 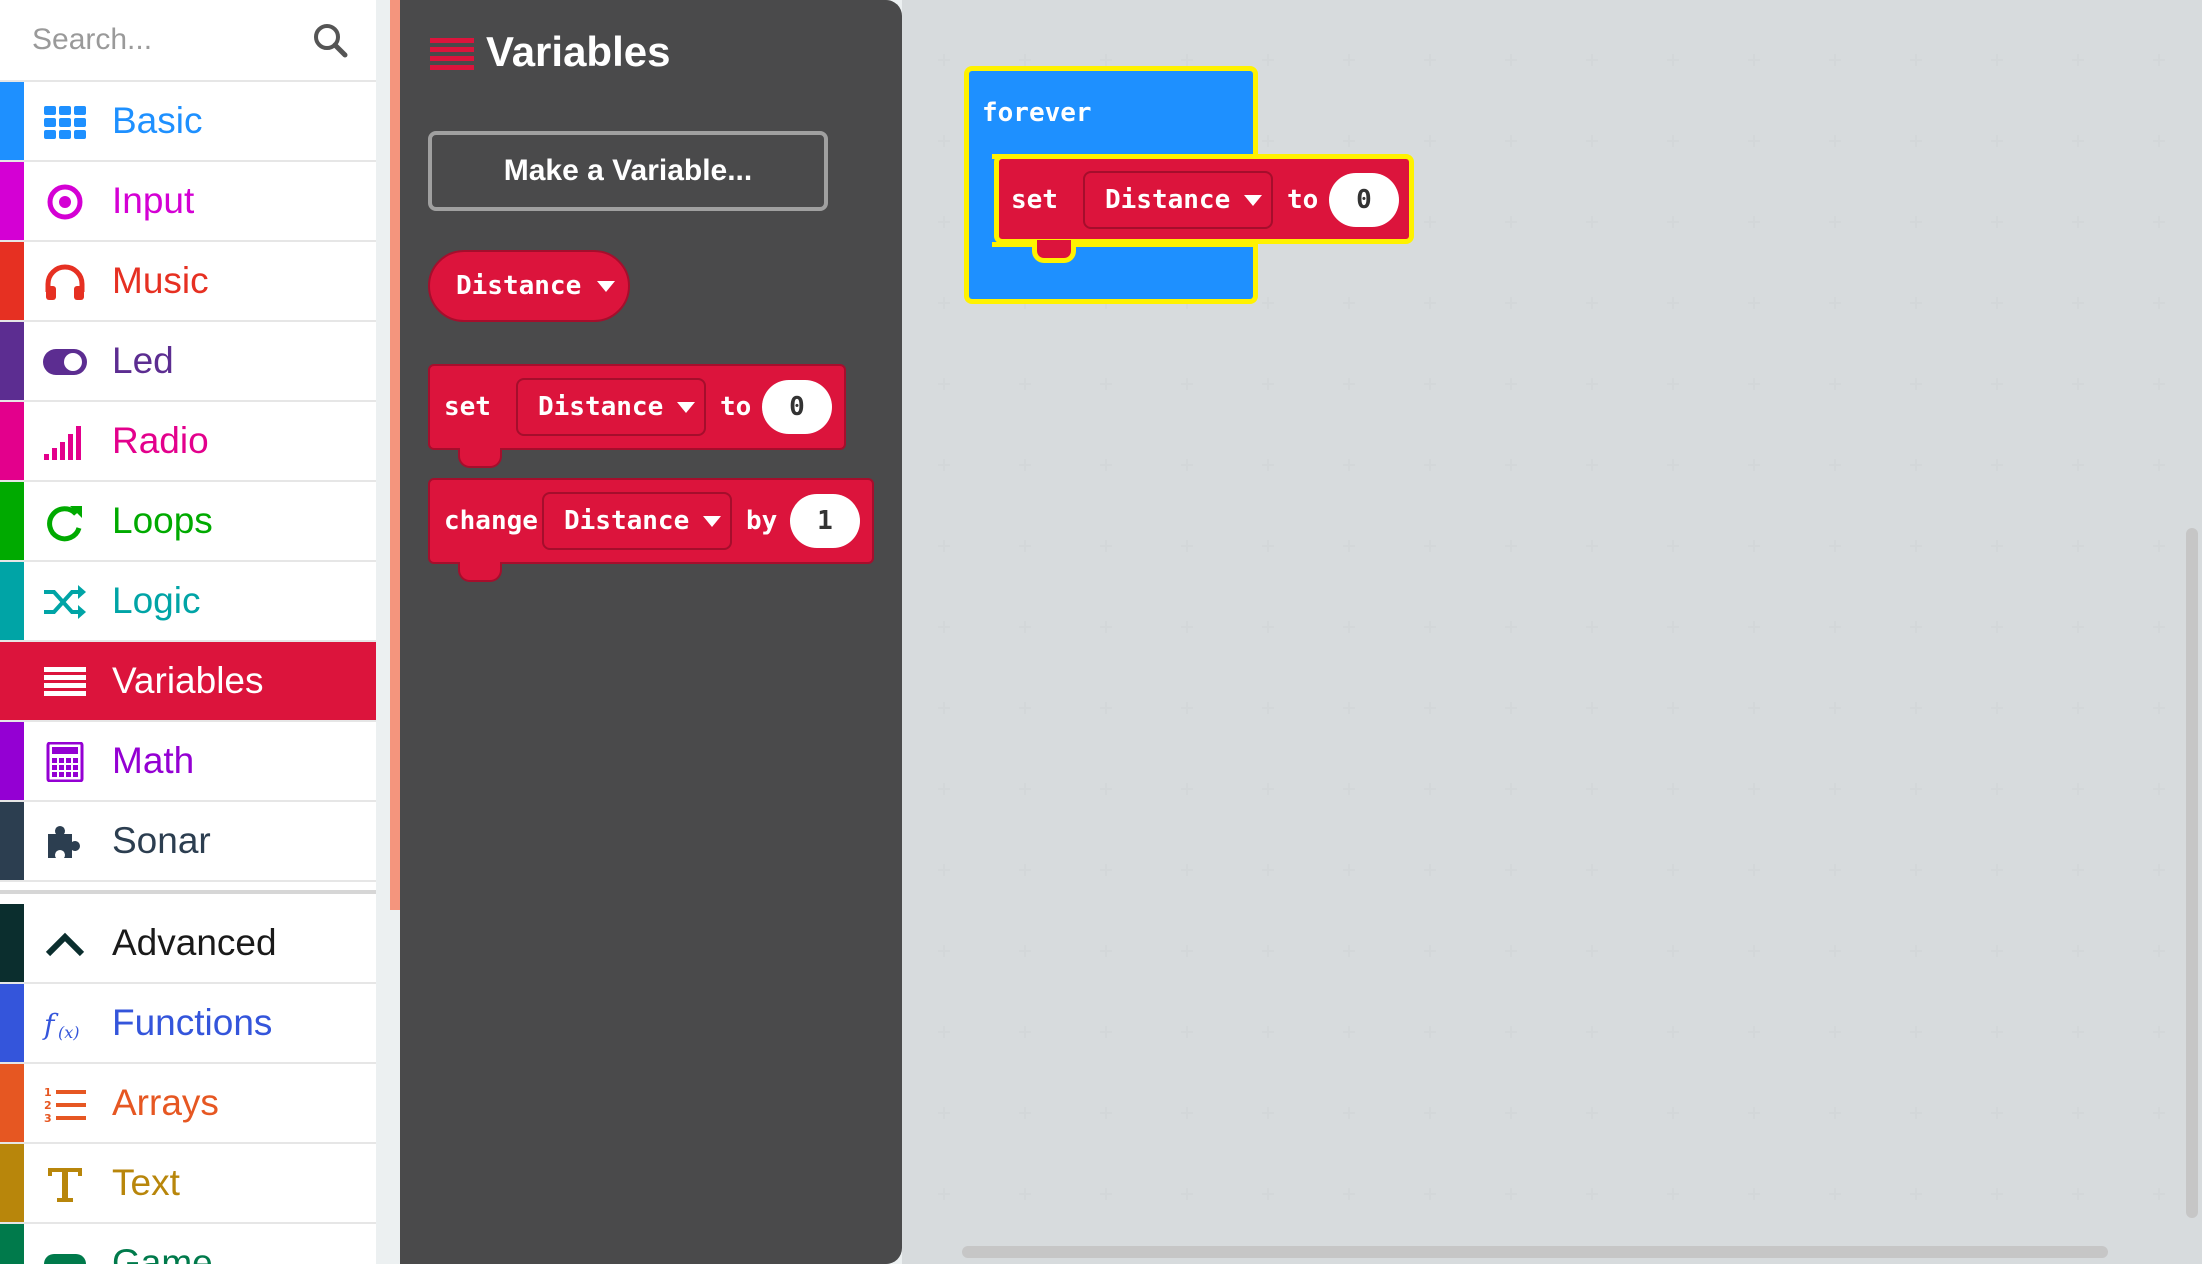 I want to click on category-functions: f (x) Functions, so click(x=188, y=1024).